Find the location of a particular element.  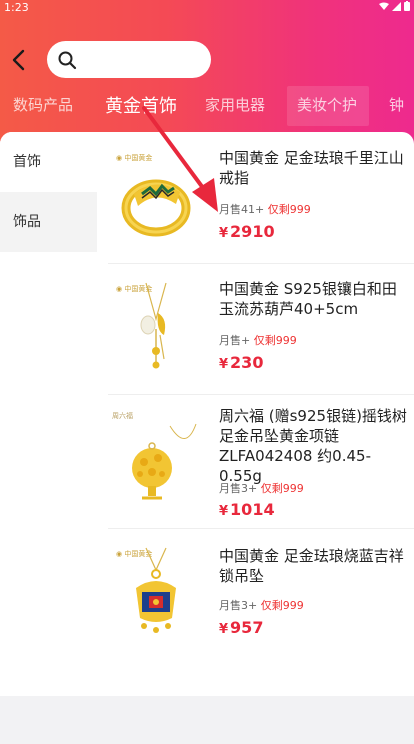

category-tabs: 数码产品 黄金首饰 家用电器 美妆个护 钟 is located at coordinates (207, 106).